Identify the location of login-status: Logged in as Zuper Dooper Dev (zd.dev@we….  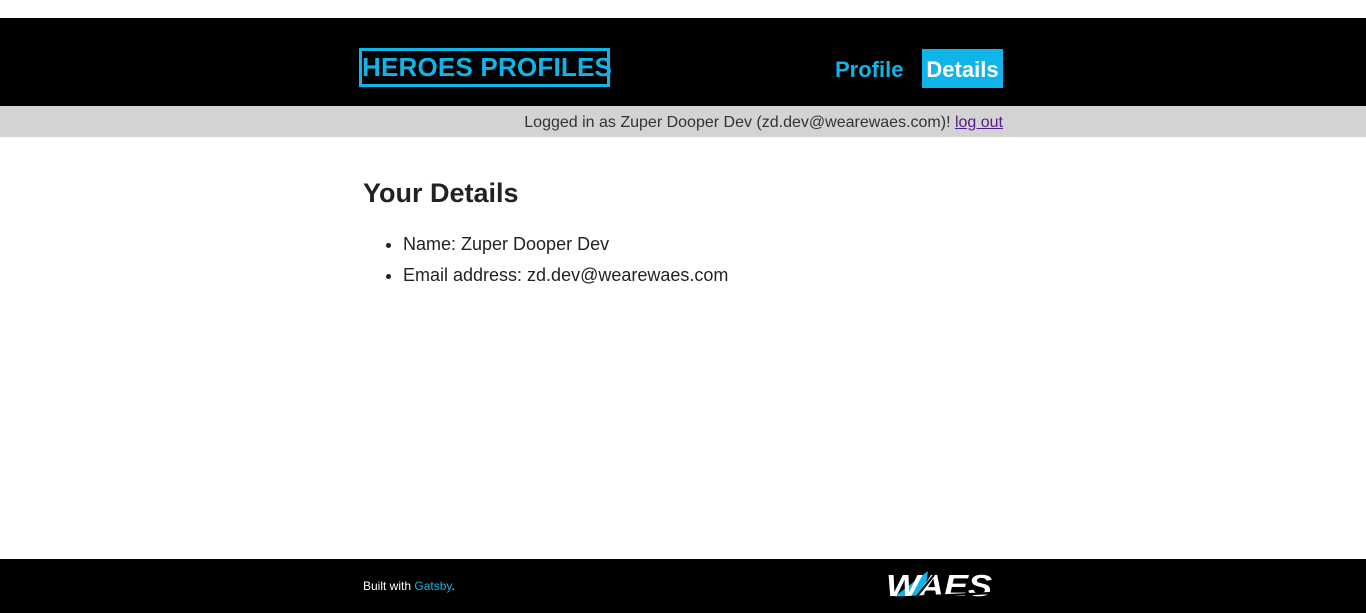
(763, 121).